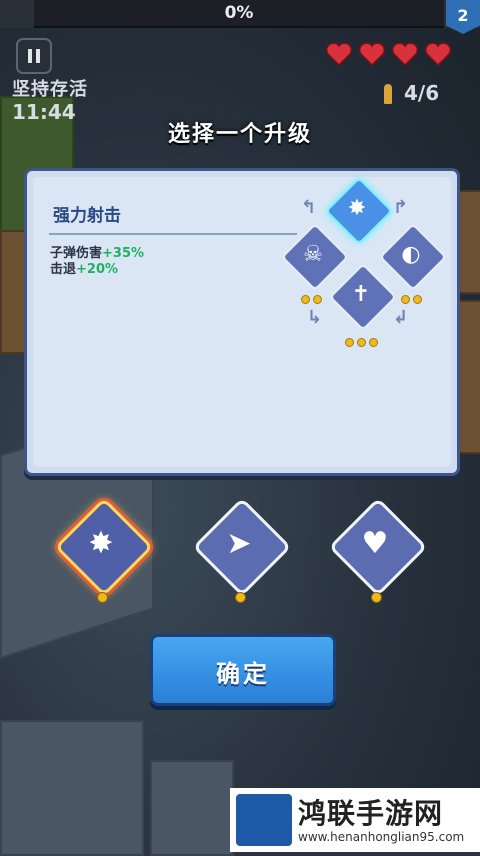 The height and width of the screenshot is (856, 480). What do you see at coordinates (389, 55) in the screenshot?
I see `health-hearts` at bounding box center [389, 55].